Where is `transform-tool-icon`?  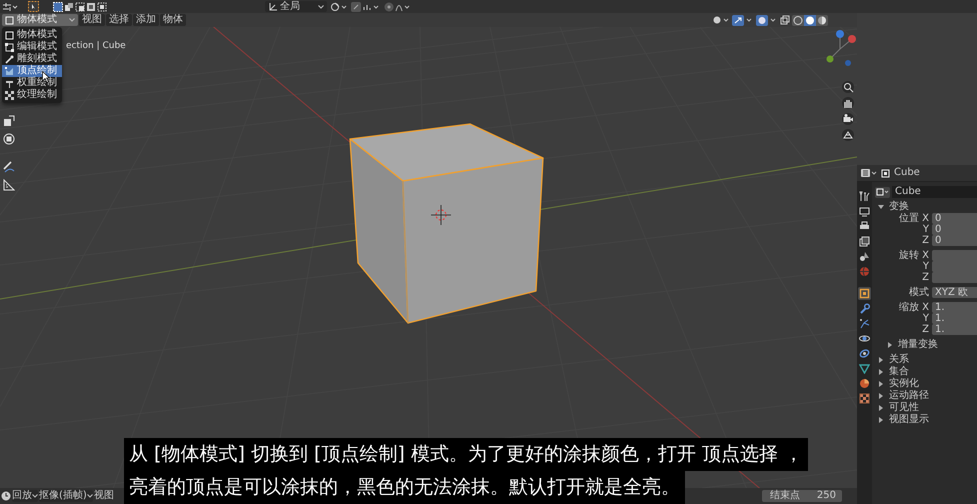 transform-tool-icon is located at coordinates (9, 139).